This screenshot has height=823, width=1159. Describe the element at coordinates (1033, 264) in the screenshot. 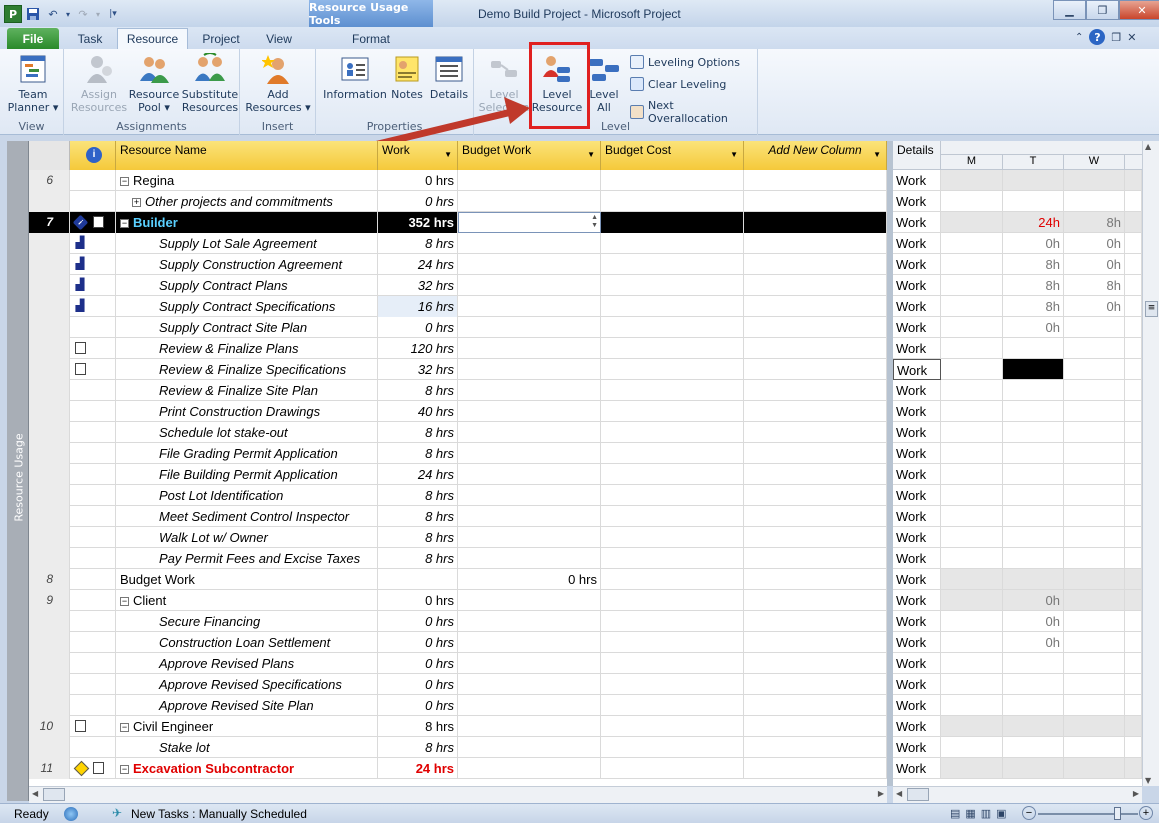

I see `day-t-cell: 8h` at that location.